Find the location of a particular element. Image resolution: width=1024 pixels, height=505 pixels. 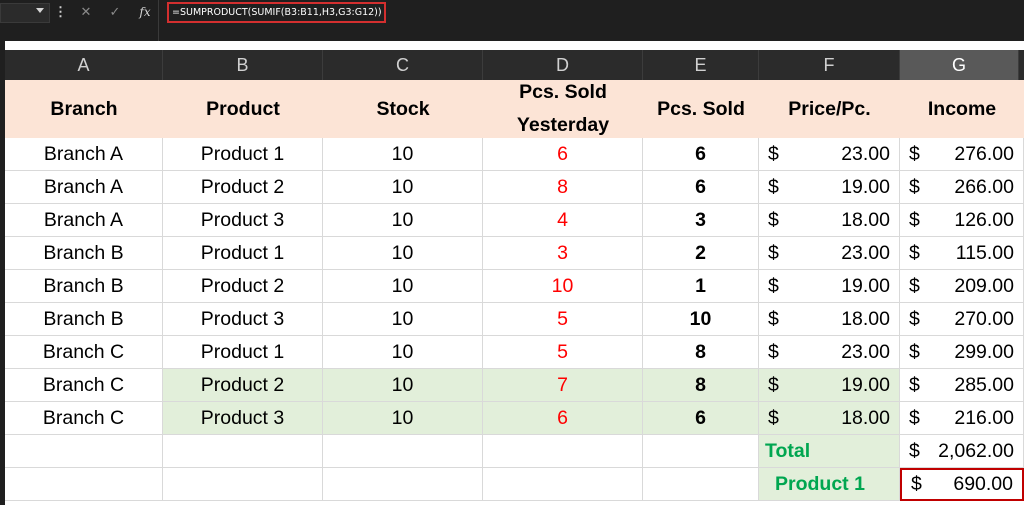

income-cell: $266.00 is located at coordinates (962, 187).